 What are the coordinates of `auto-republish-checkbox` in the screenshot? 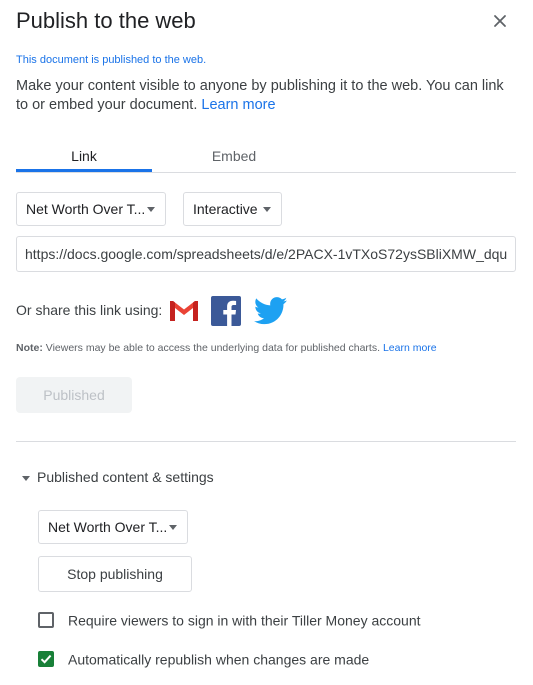 It's located at (46, 659).